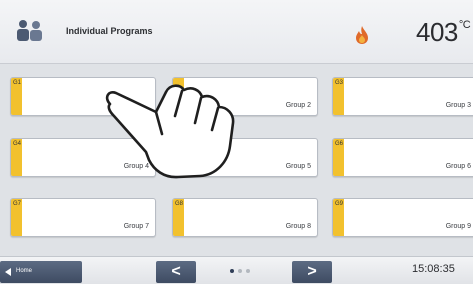 This screenshot has height=284, width=473. What do you see at coordinates (83, 217) in the screenshot?
I see `group-tile-7: G7 Group 7` at bounding box center [83, 217].